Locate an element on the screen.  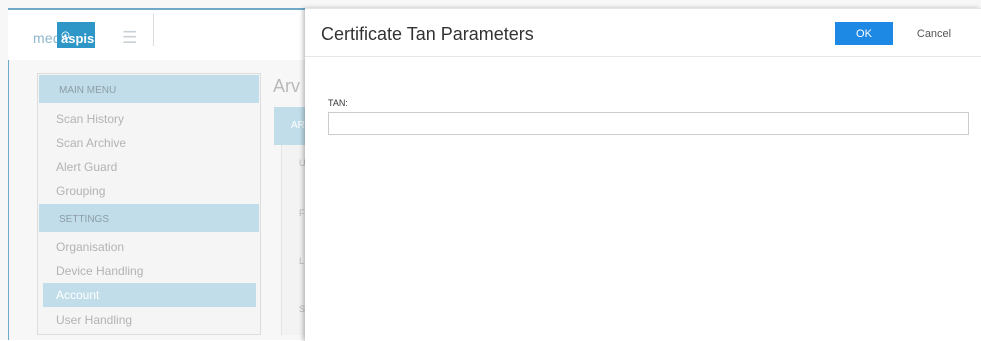
card-header: AR is located at coordinates (291, 126).